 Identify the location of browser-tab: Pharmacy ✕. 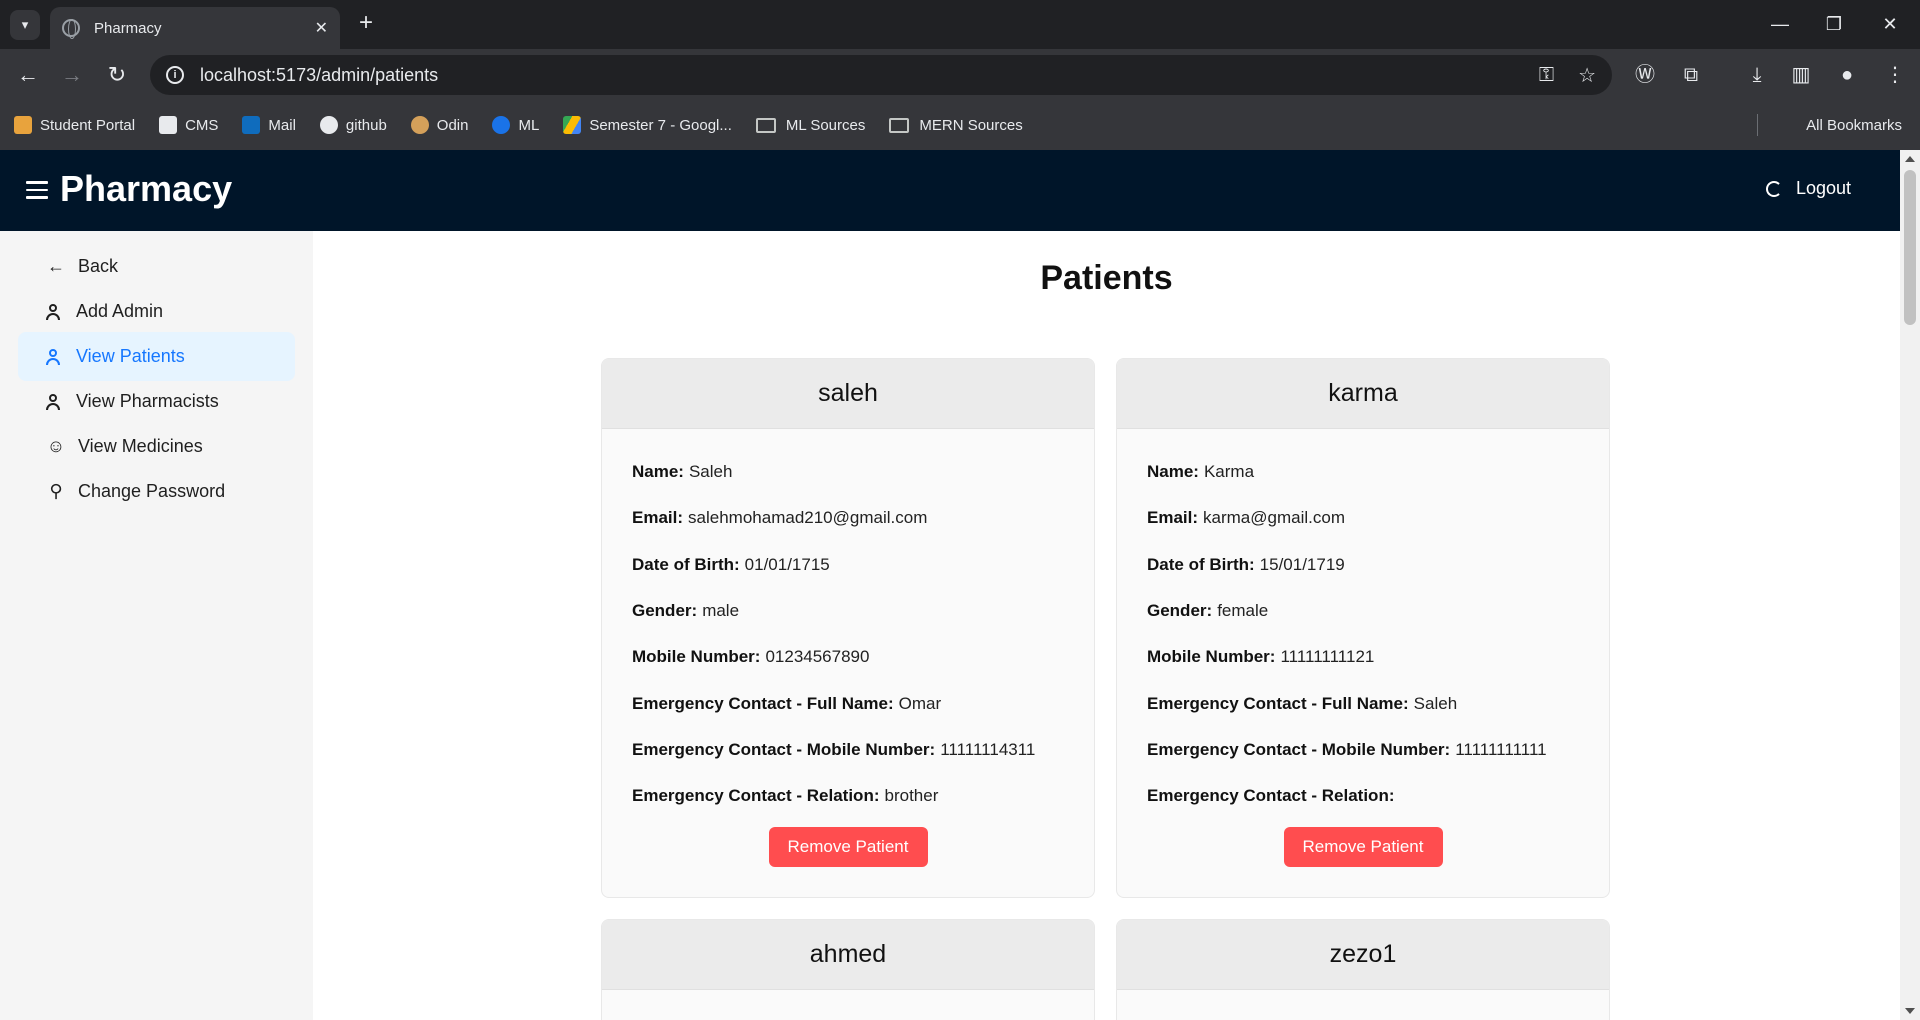
(195, 28).